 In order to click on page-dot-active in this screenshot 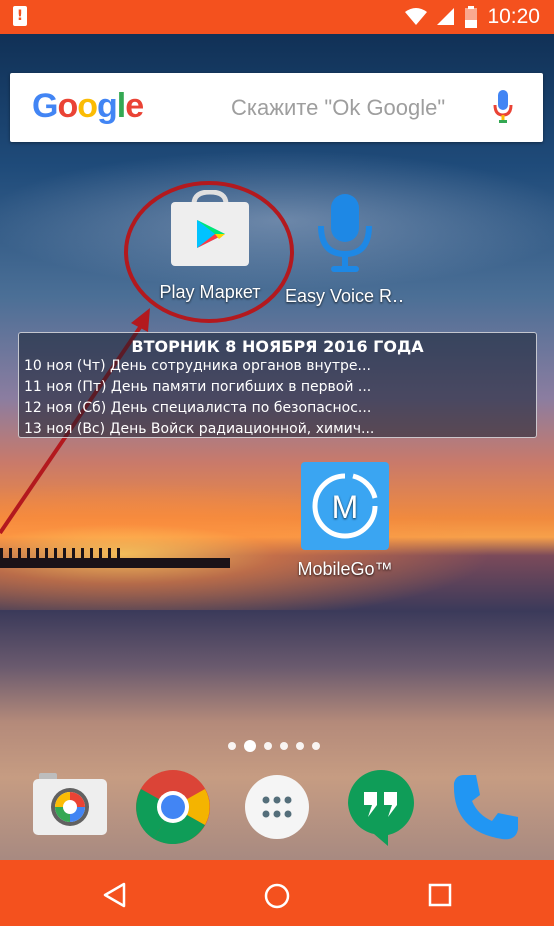, I will do `click(250, 746)`.